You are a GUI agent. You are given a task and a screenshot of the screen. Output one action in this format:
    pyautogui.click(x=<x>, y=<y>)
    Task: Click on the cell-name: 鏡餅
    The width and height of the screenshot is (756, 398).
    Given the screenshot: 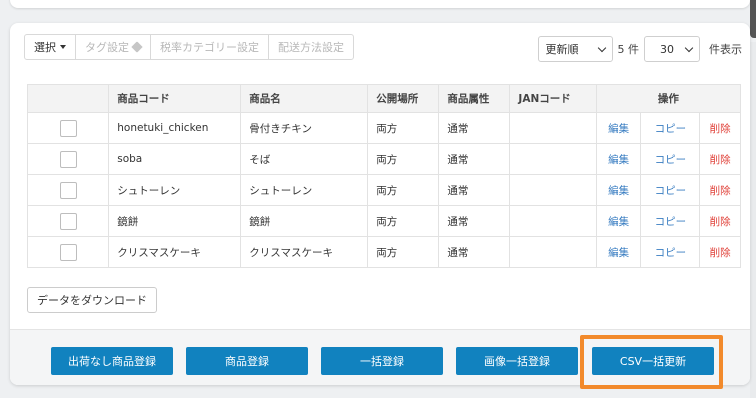 What is the action you would take?
    pyautogui.click(x=304, y=221)
    